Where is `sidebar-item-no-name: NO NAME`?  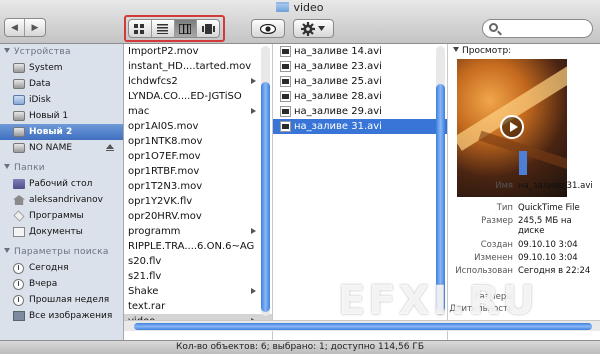
sidebar-item-no-name: NO NAME is located at coordinates (61, 148).